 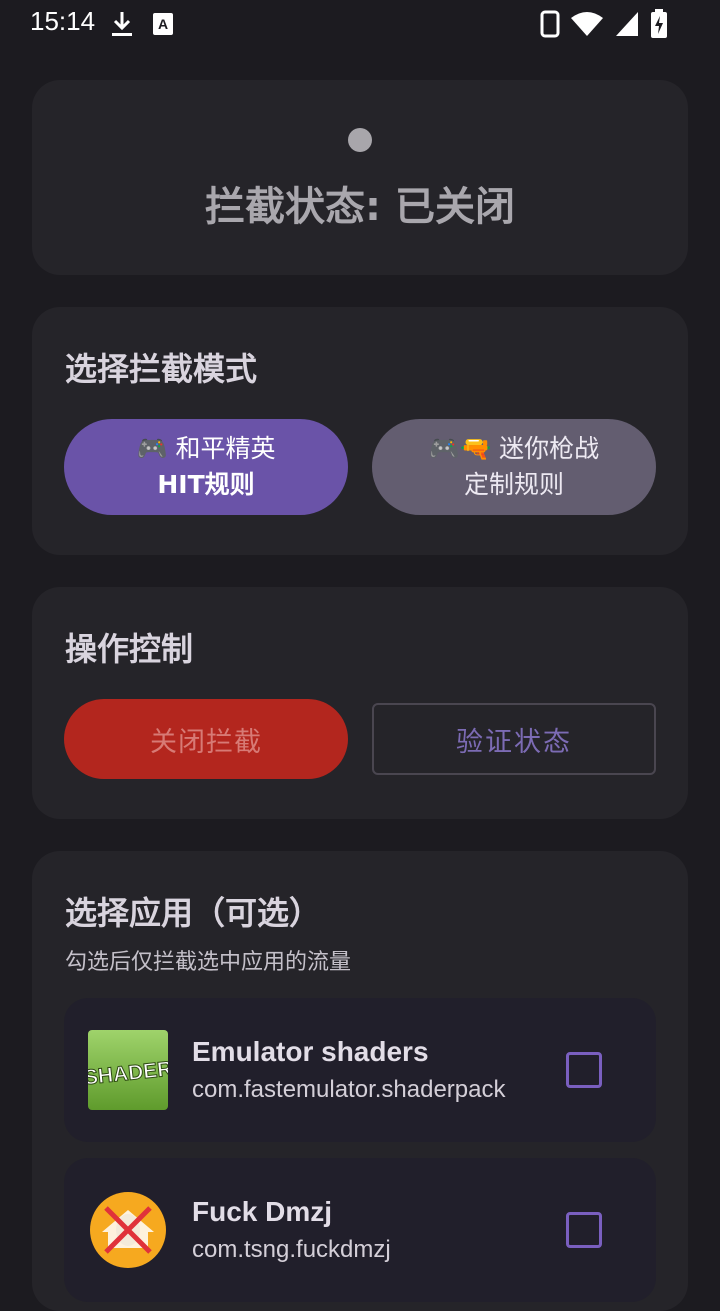 I want to click on battery-charging-icon, so click(x=659, y=26).